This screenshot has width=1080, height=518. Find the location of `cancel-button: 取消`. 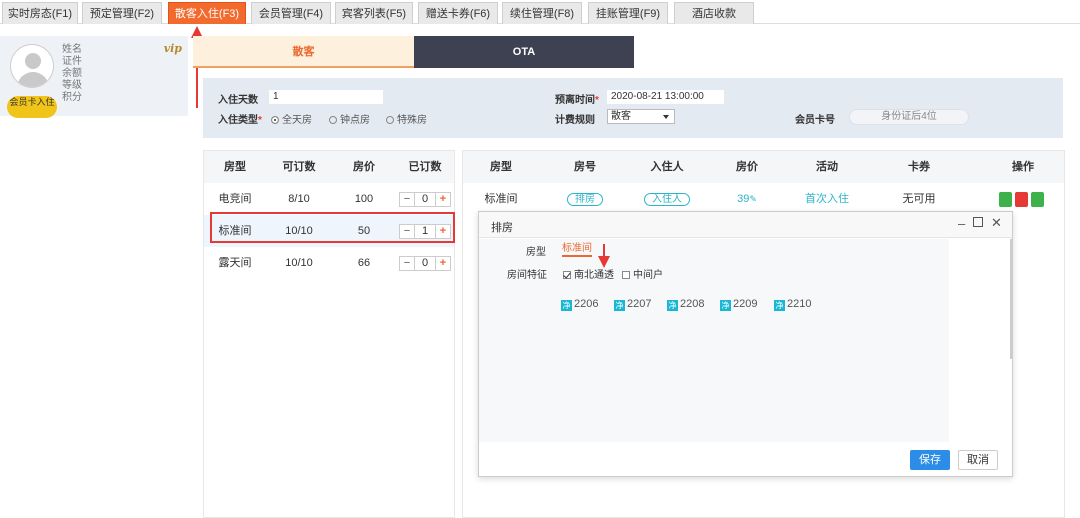

cancel-button: 取消 is located at coordinates (978, 460).